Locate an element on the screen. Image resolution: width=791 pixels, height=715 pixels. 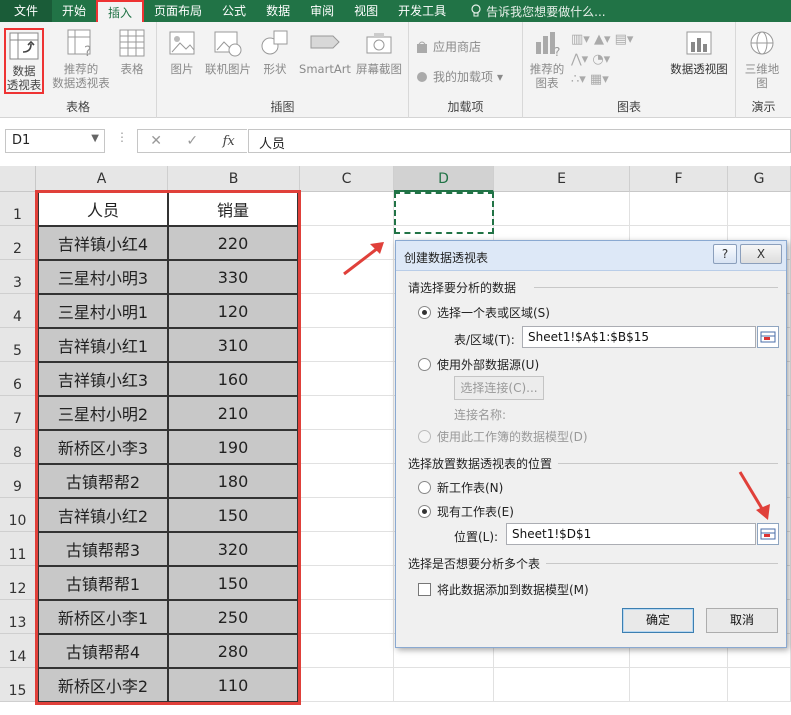
online-pictures-button: 联机图片 is located at coordinates (228, 52).